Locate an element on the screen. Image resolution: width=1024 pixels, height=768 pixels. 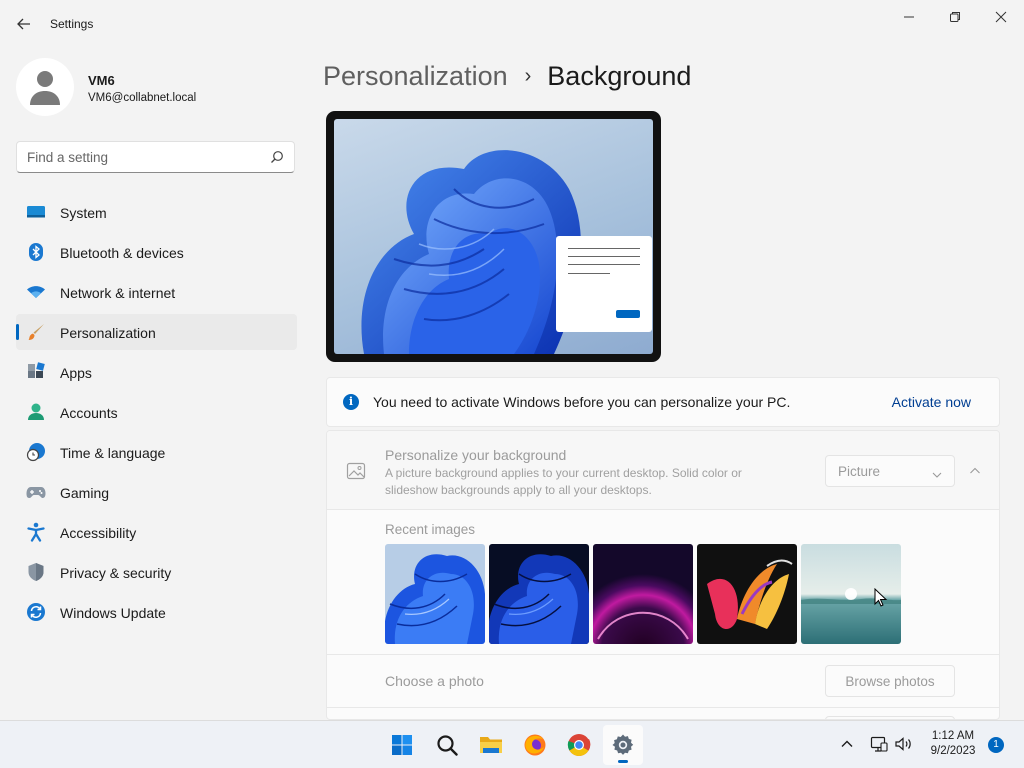
sidebar-item-system: System is located at coordinates (156, 212).